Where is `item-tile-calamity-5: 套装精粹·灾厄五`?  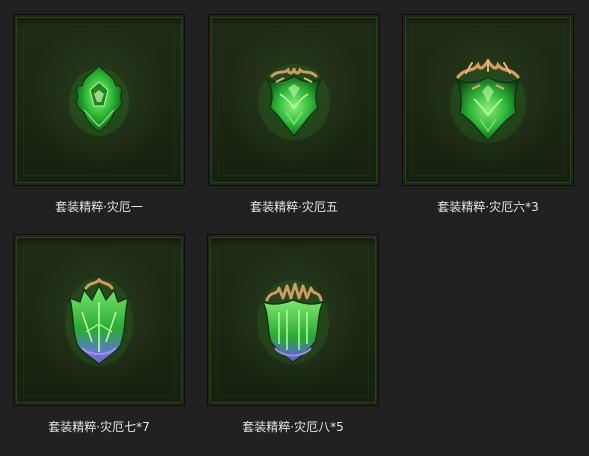 item-tile-calamity-5: 套装精粹·灾厄五 is located at coordinates (294, 125).